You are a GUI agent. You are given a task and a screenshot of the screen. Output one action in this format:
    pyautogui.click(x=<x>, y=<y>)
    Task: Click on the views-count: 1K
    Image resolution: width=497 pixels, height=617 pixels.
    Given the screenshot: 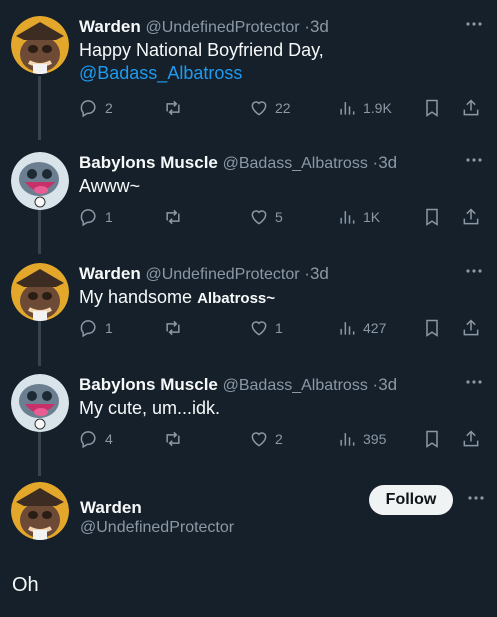 What is the action you would take?
    pyautogui.click(x=372, y=217)
    